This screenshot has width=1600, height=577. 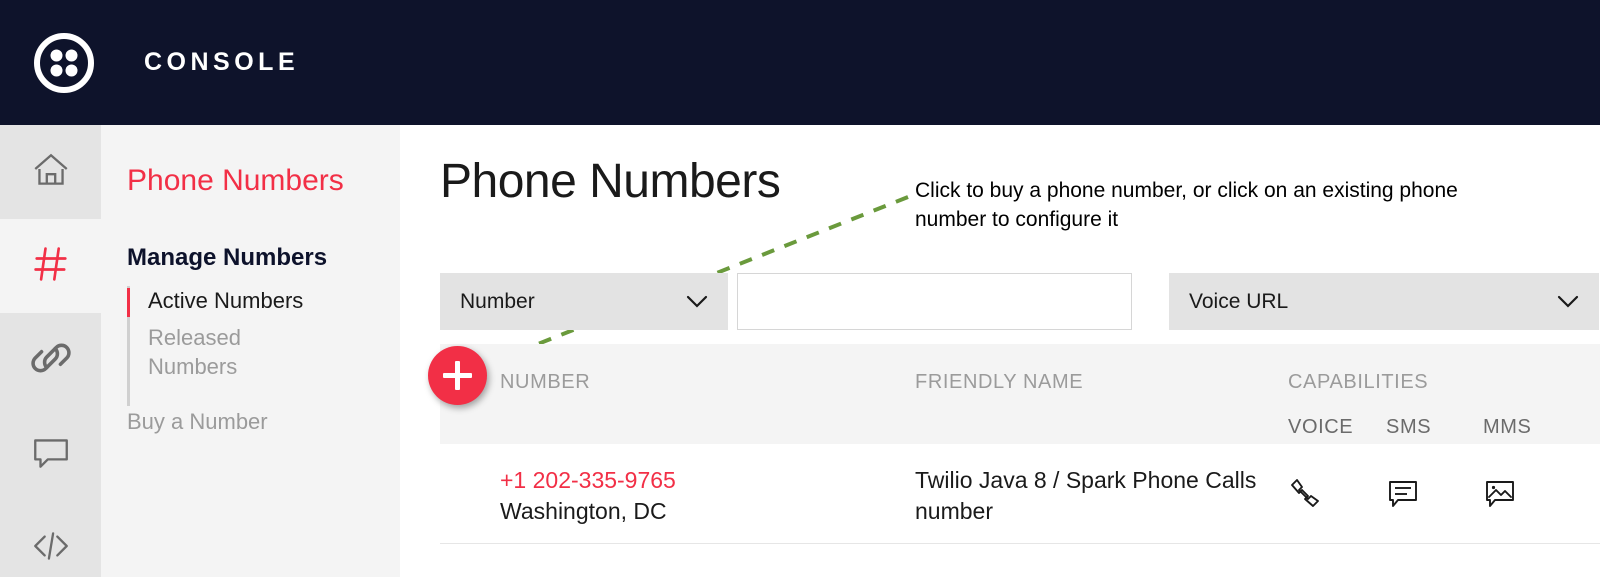 What do you see at coordinates (583, 511) in the screenshot?
I see `phone-number-location: Washington, DC` at bounding box center [583, 511].